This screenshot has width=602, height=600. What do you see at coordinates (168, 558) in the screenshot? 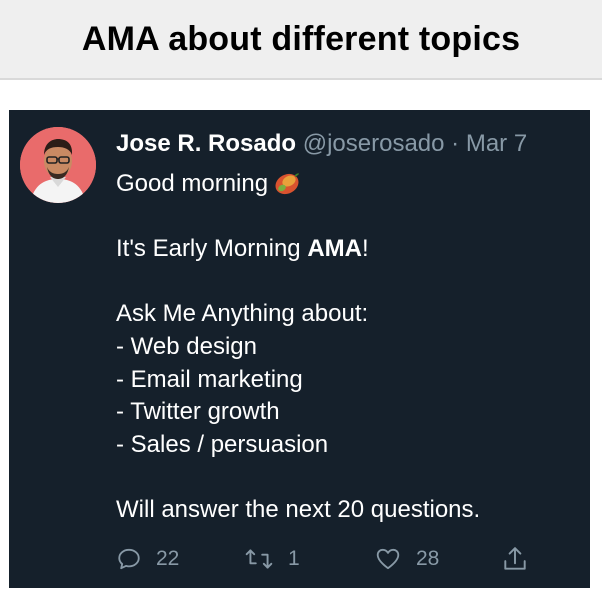
I see `reply-count: 22` at bounding box center [168, 558].